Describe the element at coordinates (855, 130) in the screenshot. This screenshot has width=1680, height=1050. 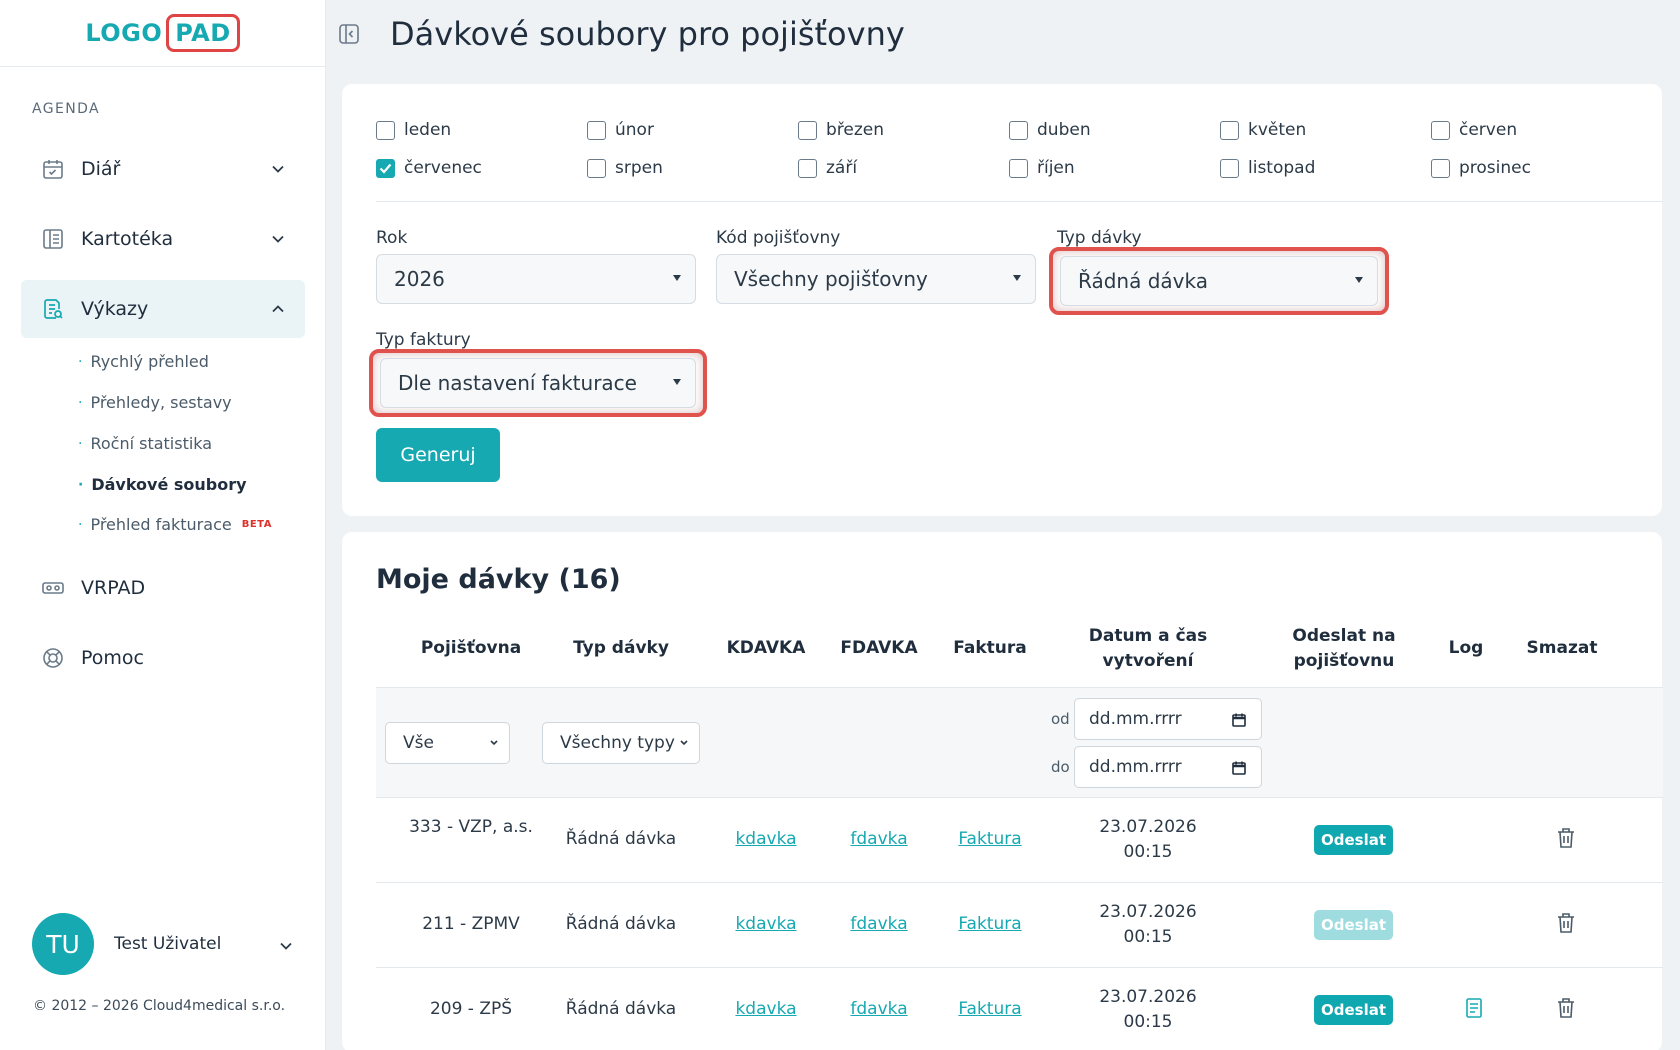
I see `month-label: březen` at that location.